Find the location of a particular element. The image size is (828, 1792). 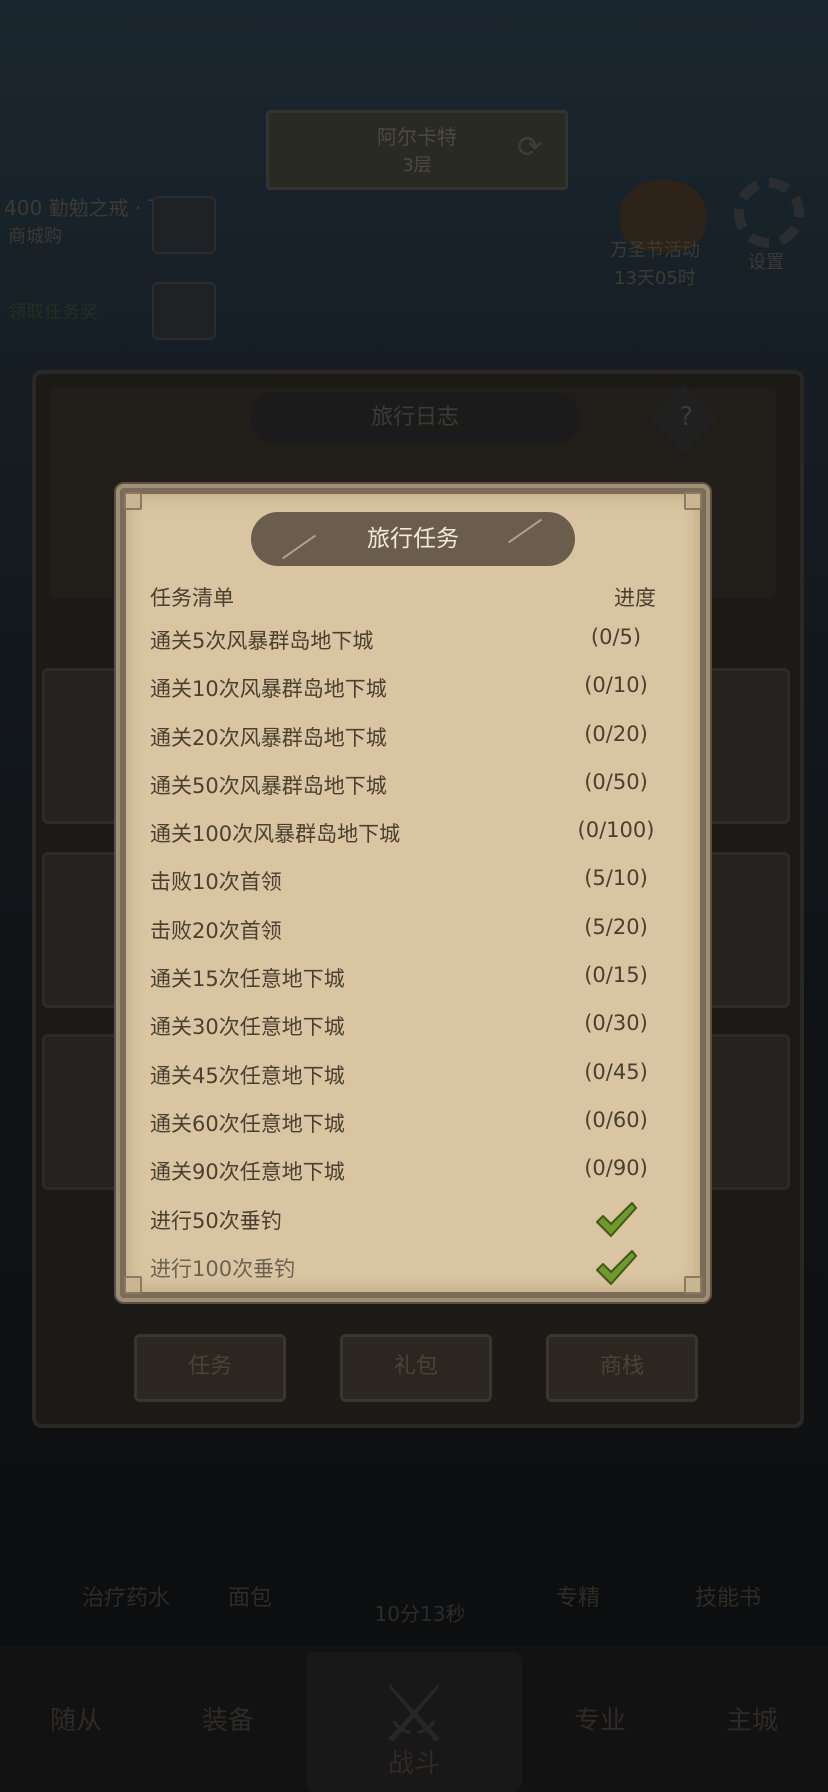

task-name: 击败10次首领 is located at coordinates (216, 882).